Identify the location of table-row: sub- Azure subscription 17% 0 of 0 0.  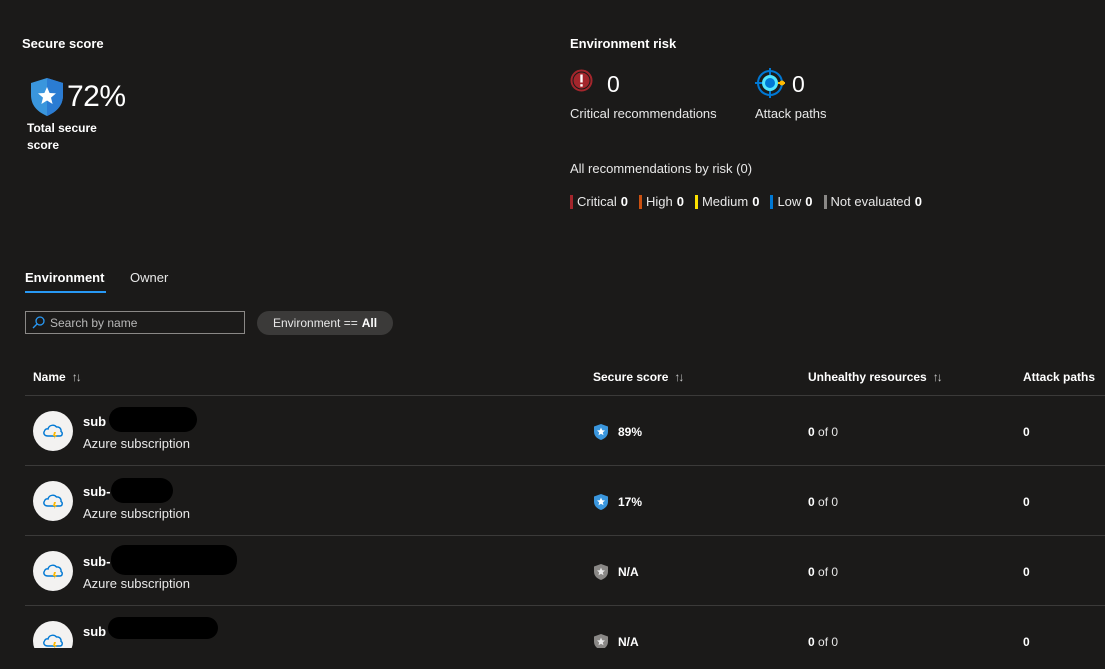
(565, 501).